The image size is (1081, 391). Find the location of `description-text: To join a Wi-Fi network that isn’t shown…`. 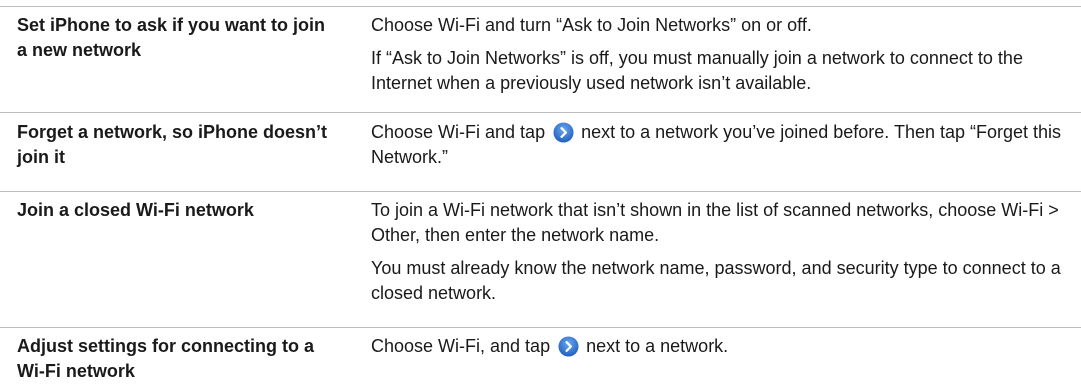

description-text: To join a Wi-Fi network that isn’t shown… is located at coordinates (715, 222).